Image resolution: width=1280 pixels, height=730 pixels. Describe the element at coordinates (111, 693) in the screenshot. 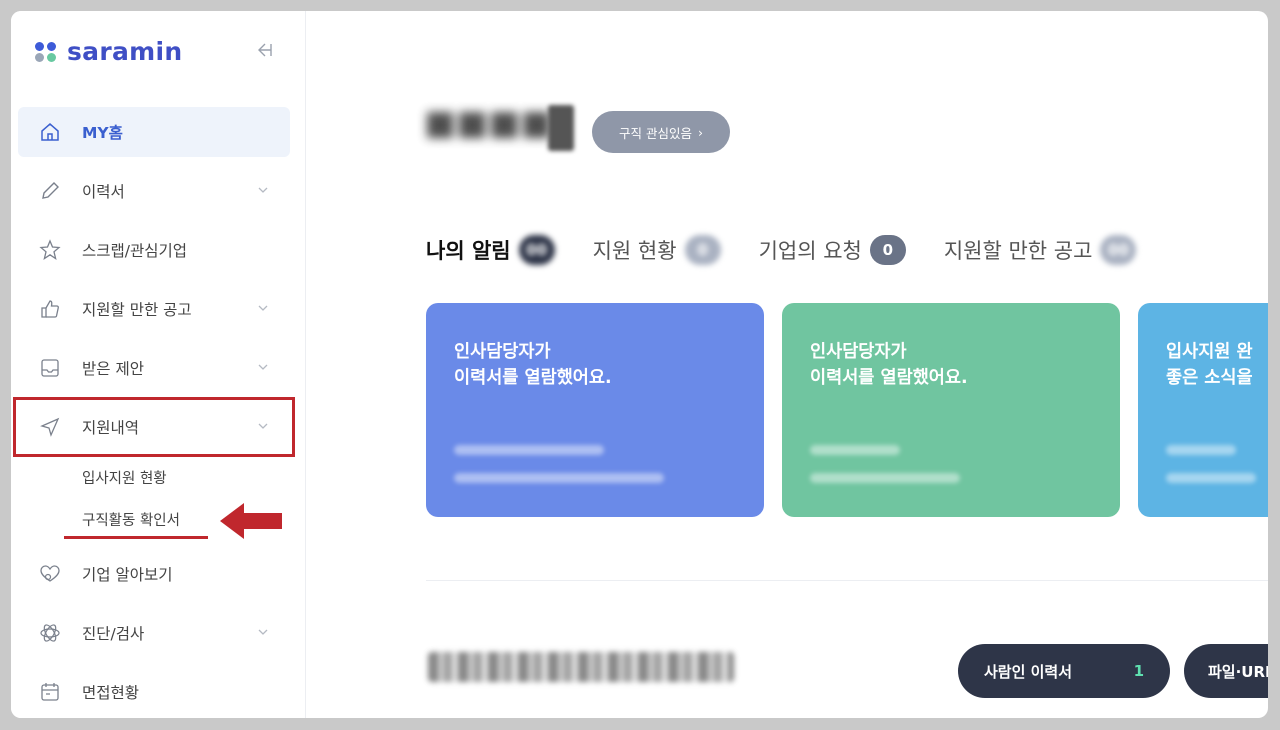

I see `sidebar-item-label: 면접현황` at that location.